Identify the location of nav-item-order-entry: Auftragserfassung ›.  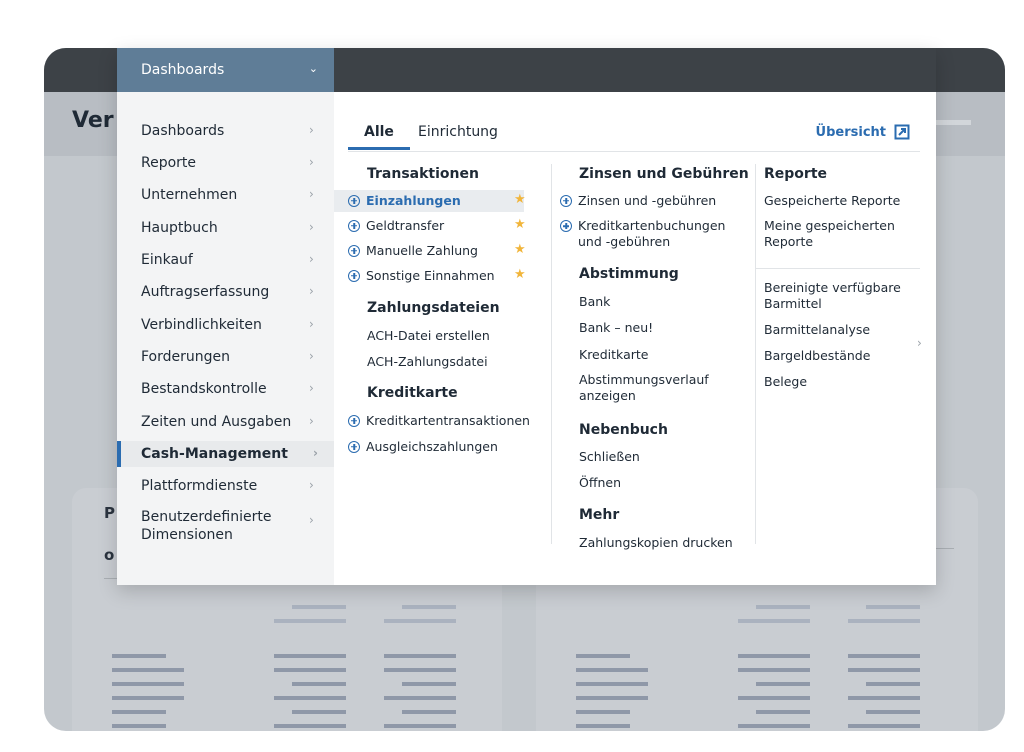
(225, 292).